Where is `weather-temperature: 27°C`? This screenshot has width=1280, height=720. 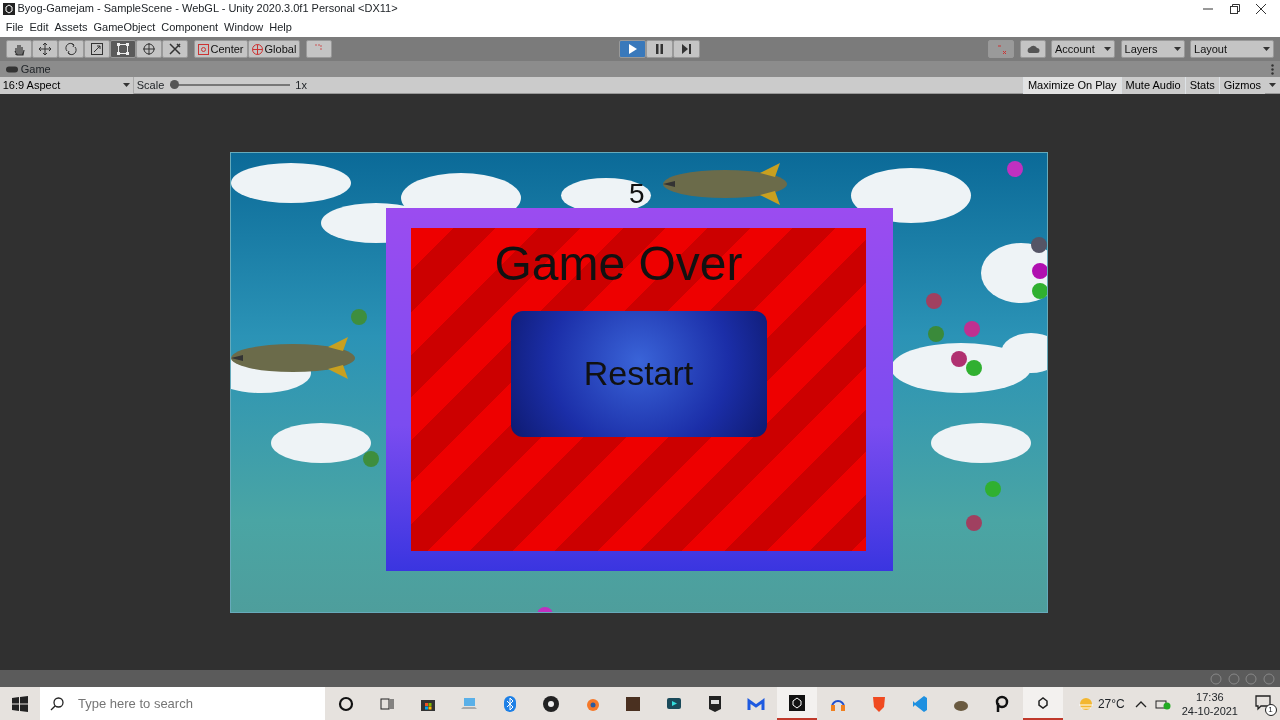
weather-temperature: 27°C is located at coordinates (1111, 704).